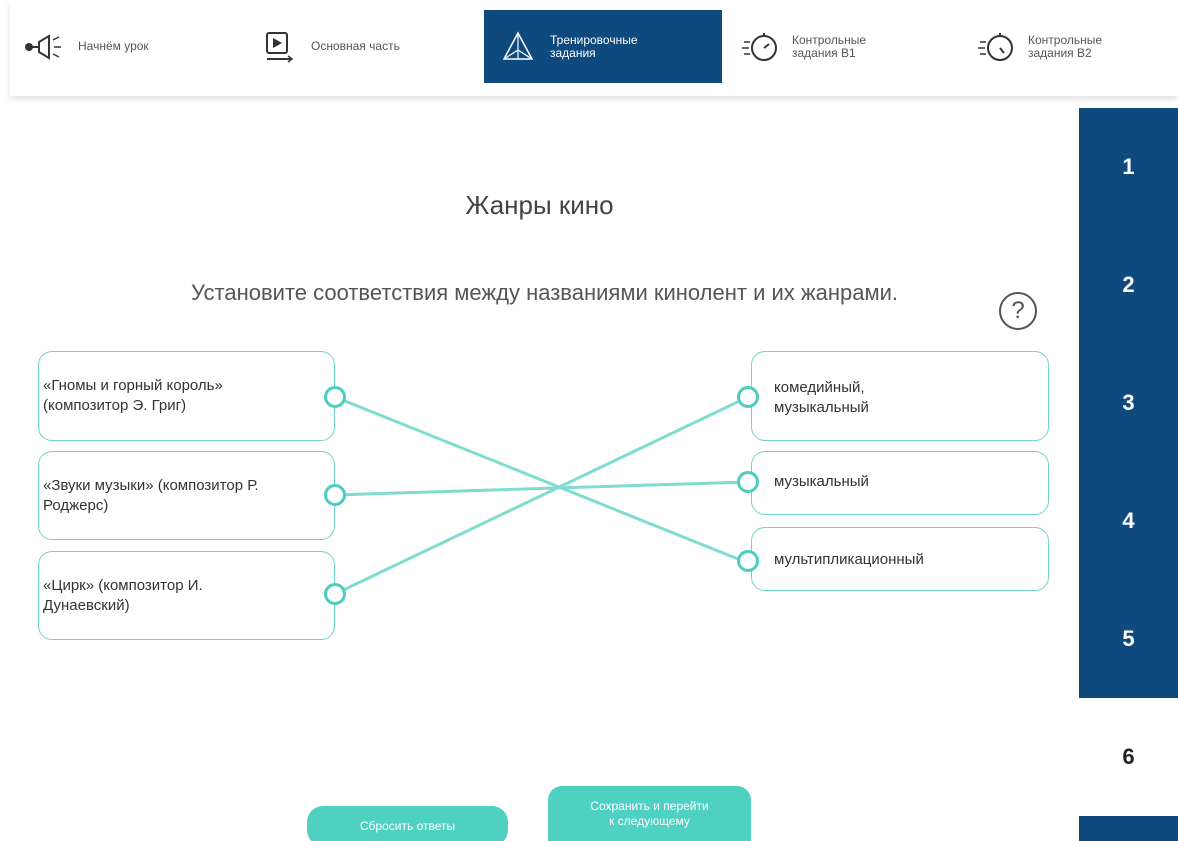 Image resolution: width=1178 pixels, height=841 pixels. I want to click on task-number-2: 2, so click(1128, 285).